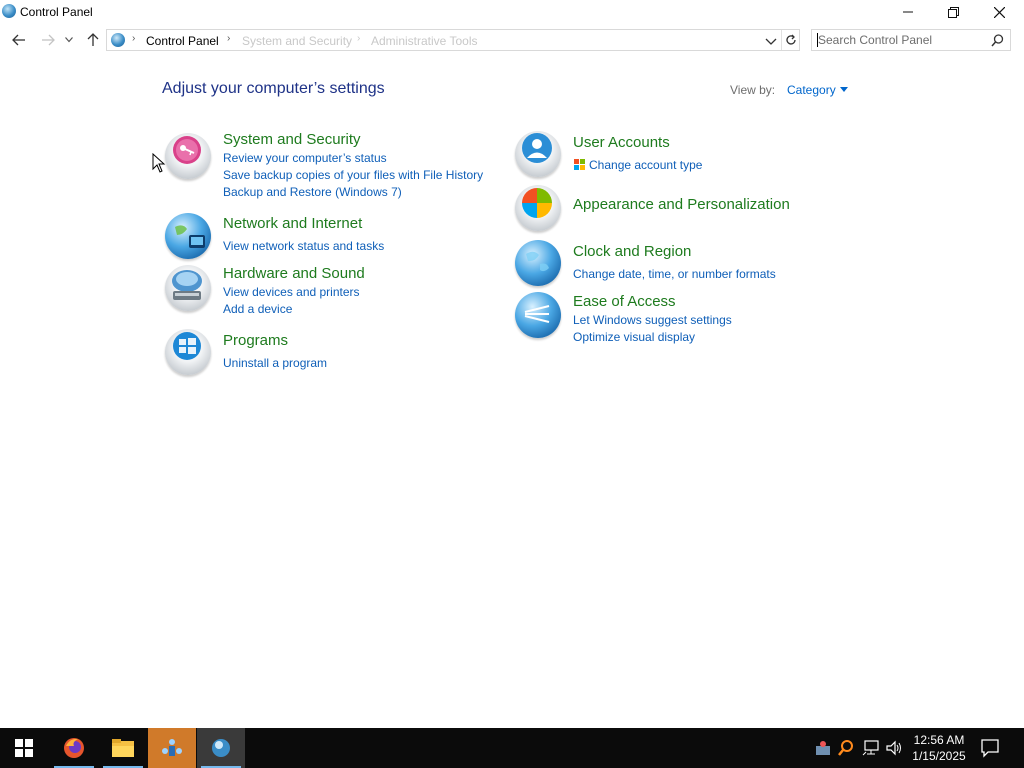 This screenshot has height=768, width=1024. I want to click on breadcrumb-system-security: System and Security, so click(297, 41).